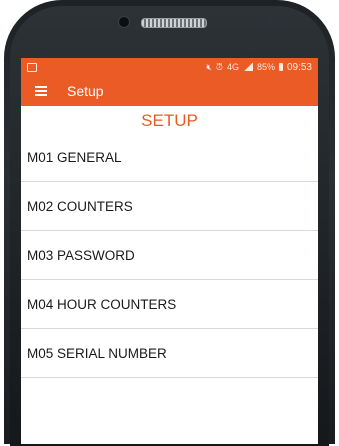 This screenshot has height=446, width=339. I want to click on menu-item-hour-counters: M04 HOUR COUNTERS, so click(169, 304).